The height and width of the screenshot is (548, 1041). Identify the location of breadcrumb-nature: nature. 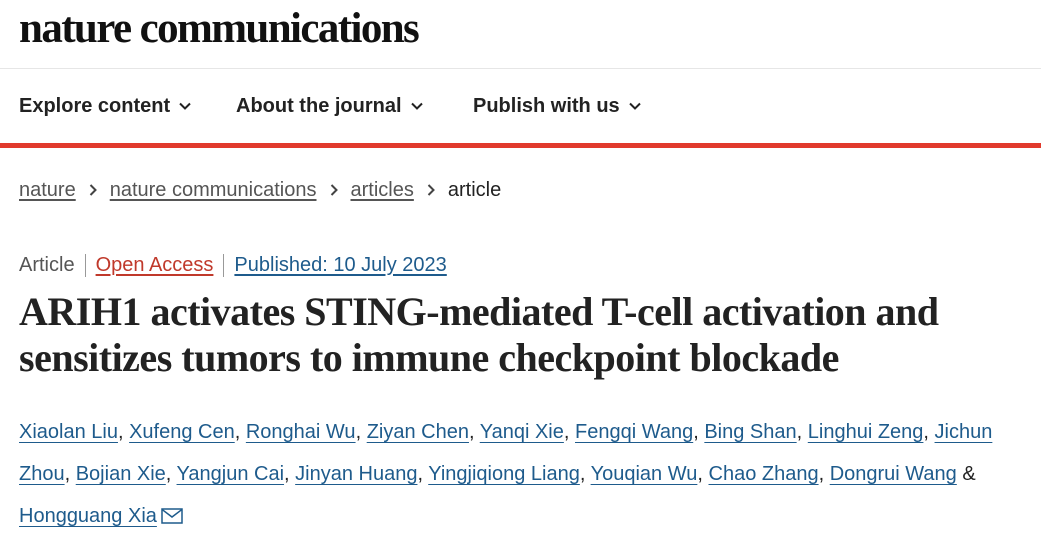
(47, 190).